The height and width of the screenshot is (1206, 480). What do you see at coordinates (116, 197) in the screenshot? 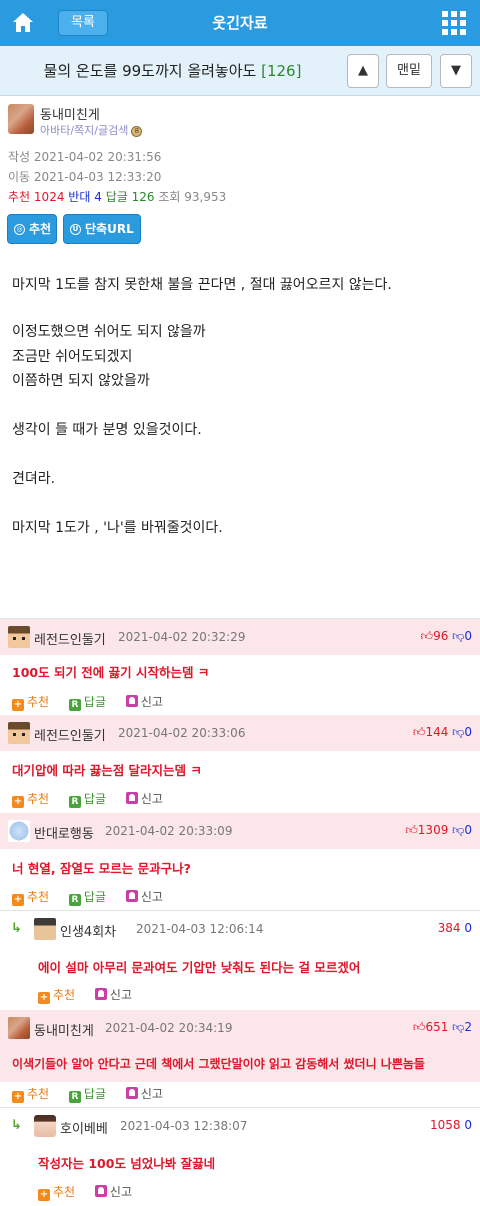
I see `rep-label: 답글` at bounding box center [116, 197].